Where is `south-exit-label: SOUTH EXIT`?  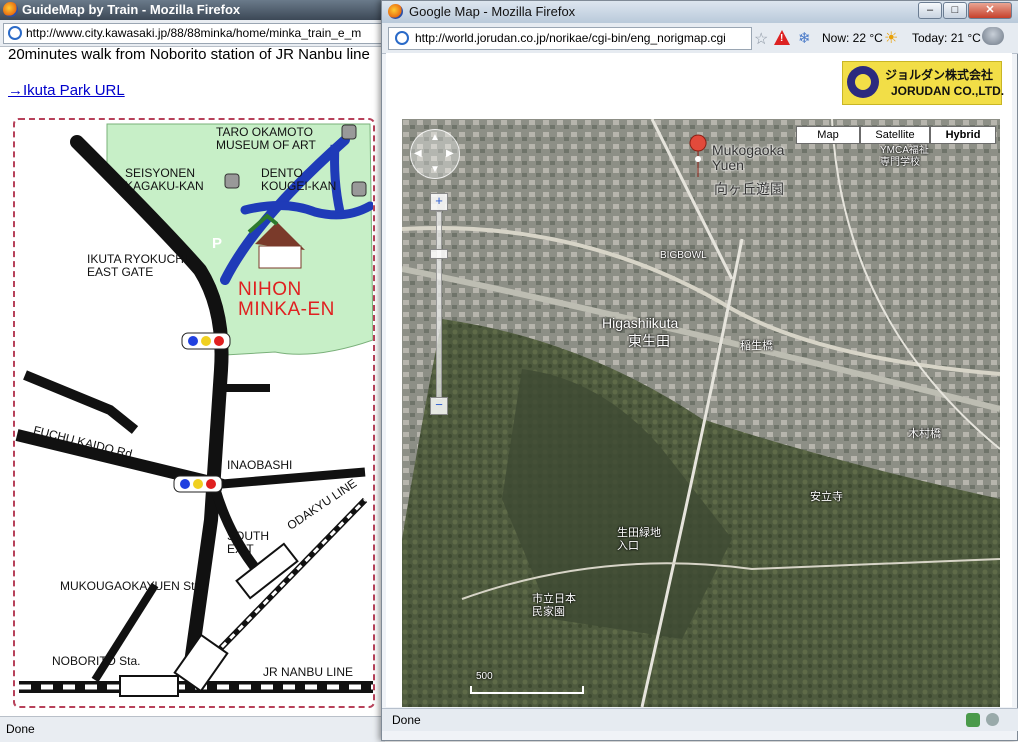
south-exit-label: SOUTH EXIT is located at coordinates (248, 542).